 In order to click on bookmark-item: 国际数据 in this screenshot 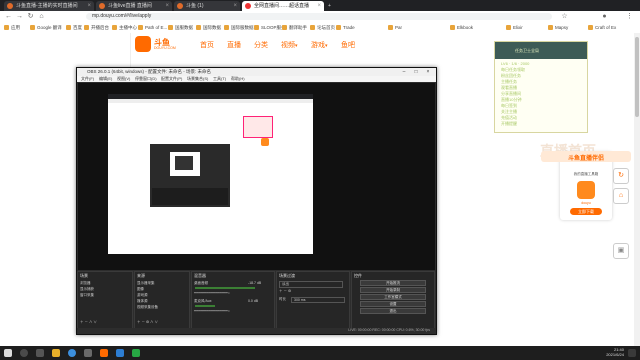, I will do `click(208, 27)`.